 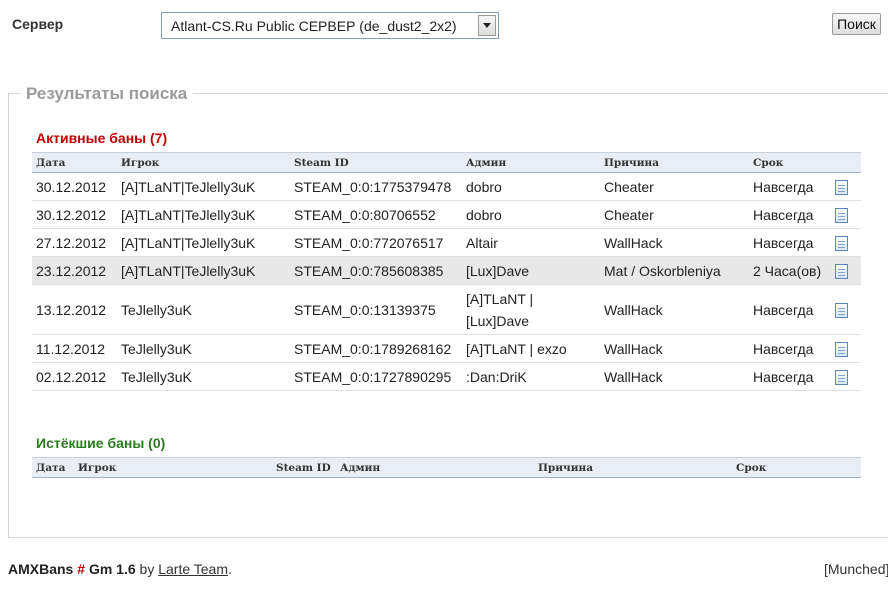 I want to click on expired-bans-title: Истёкшие баны (0), so click(x=101, y=443).